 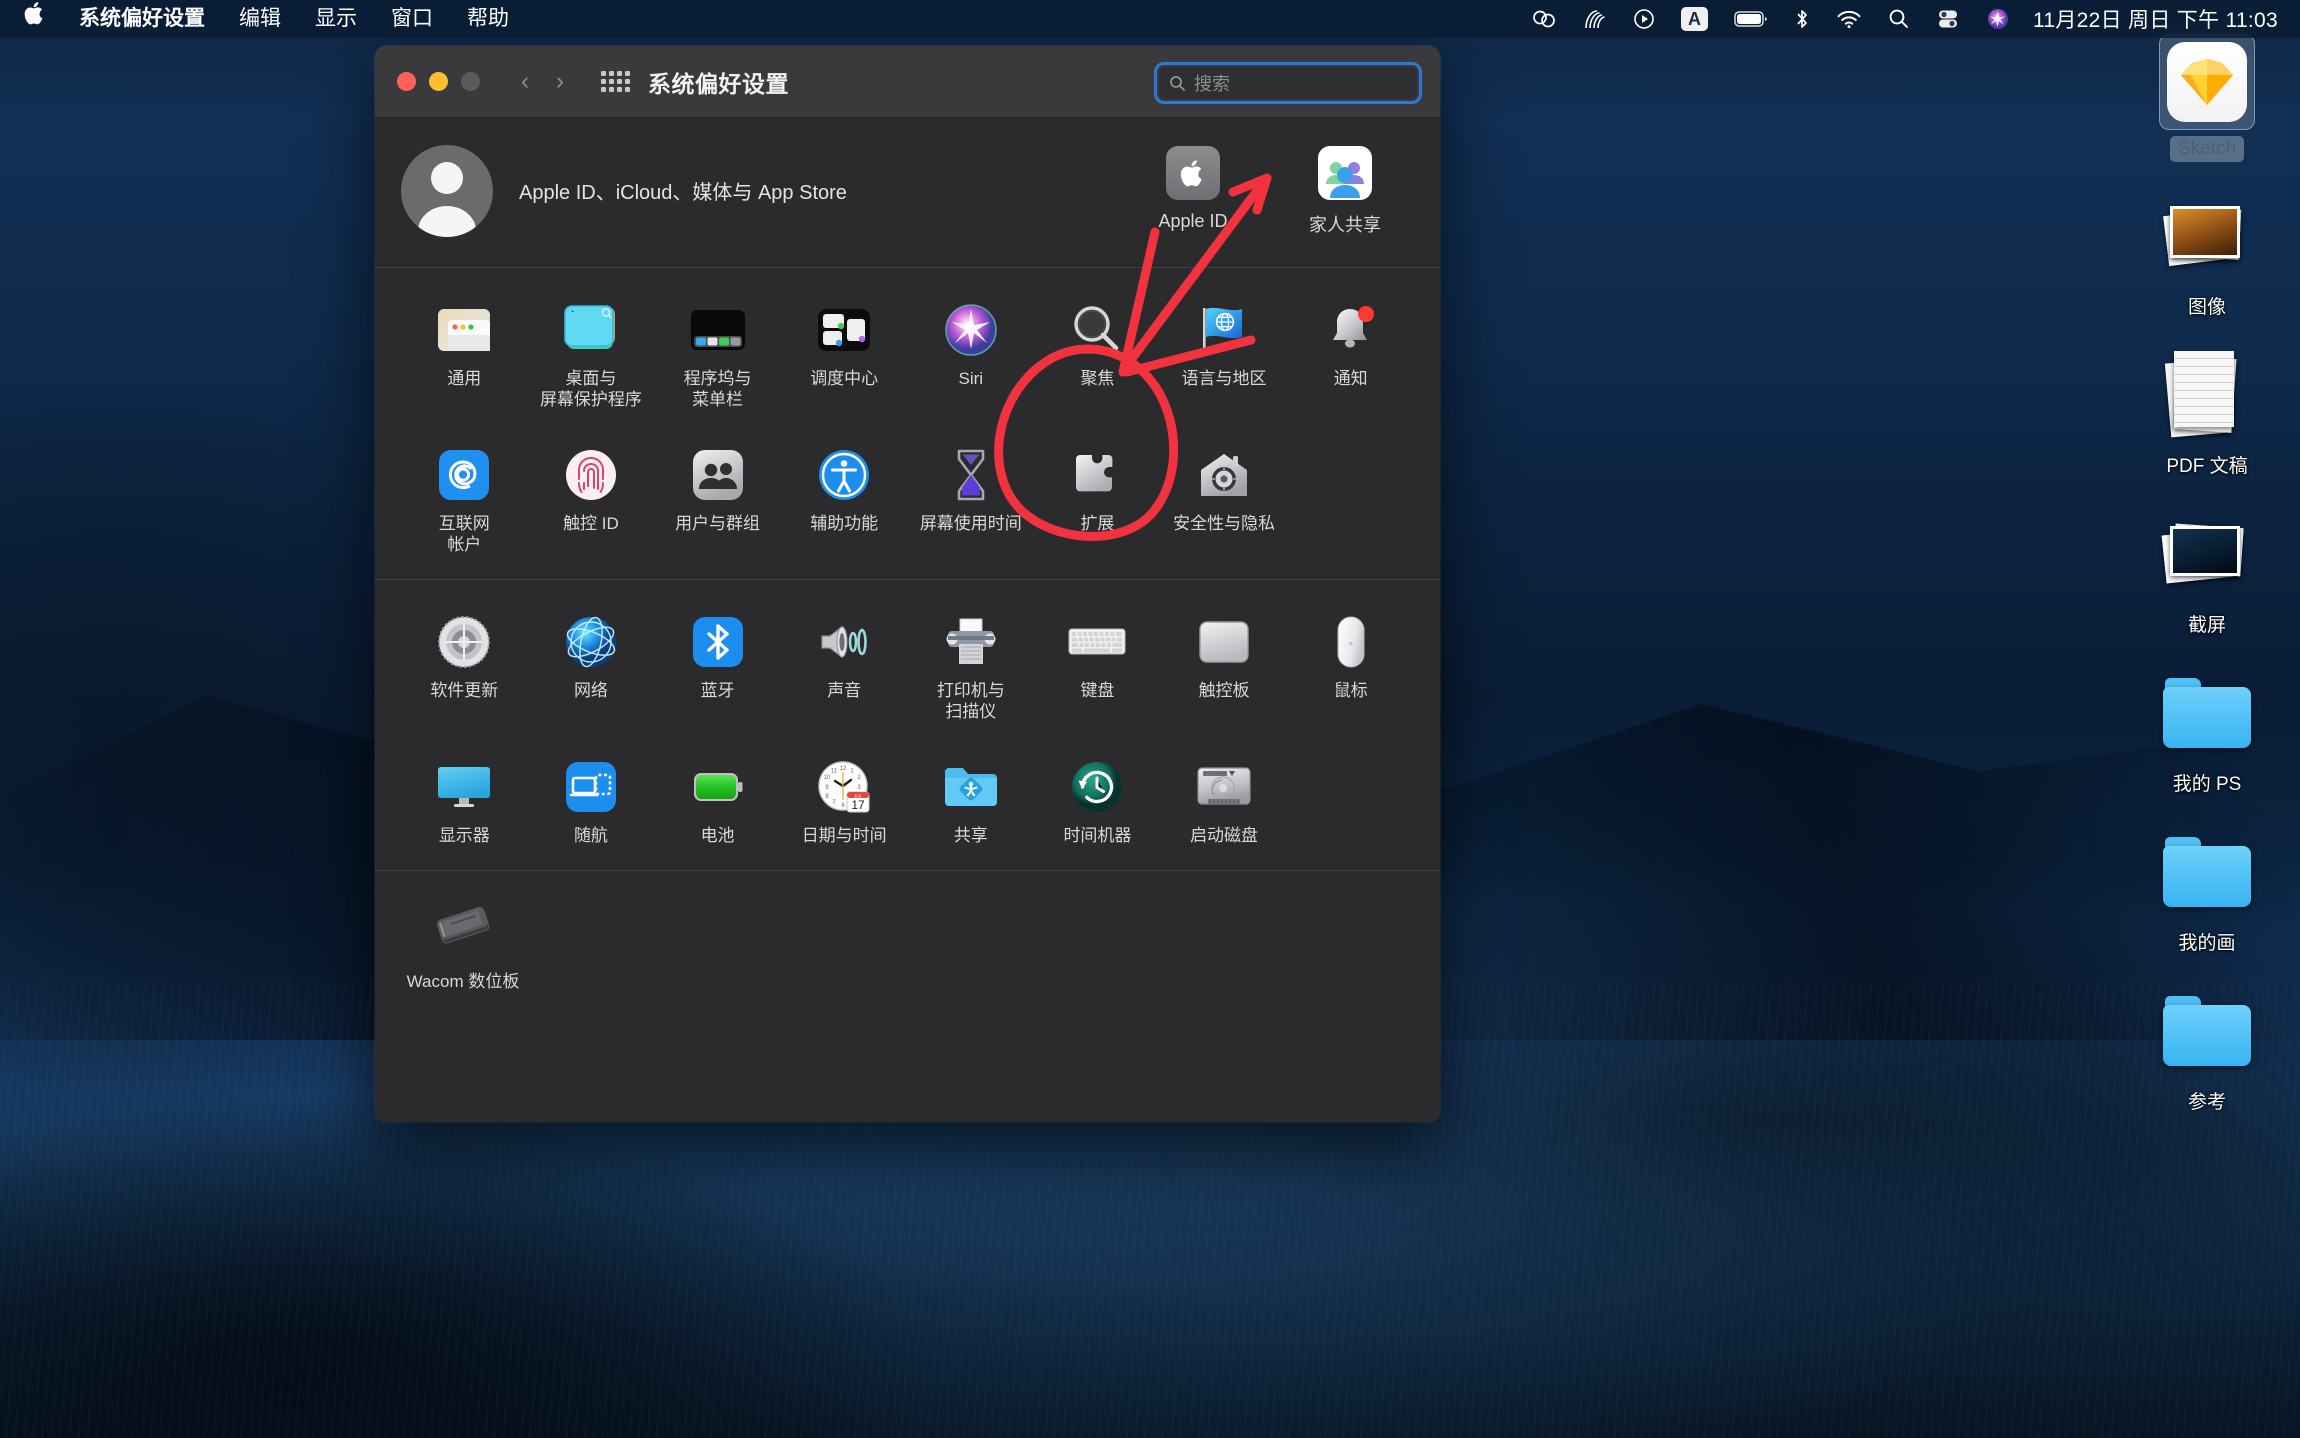 What do you see at coordinates (40, 19) in the screenshot?
I see `apple-logo-icon` at bounding box center [40, 19].